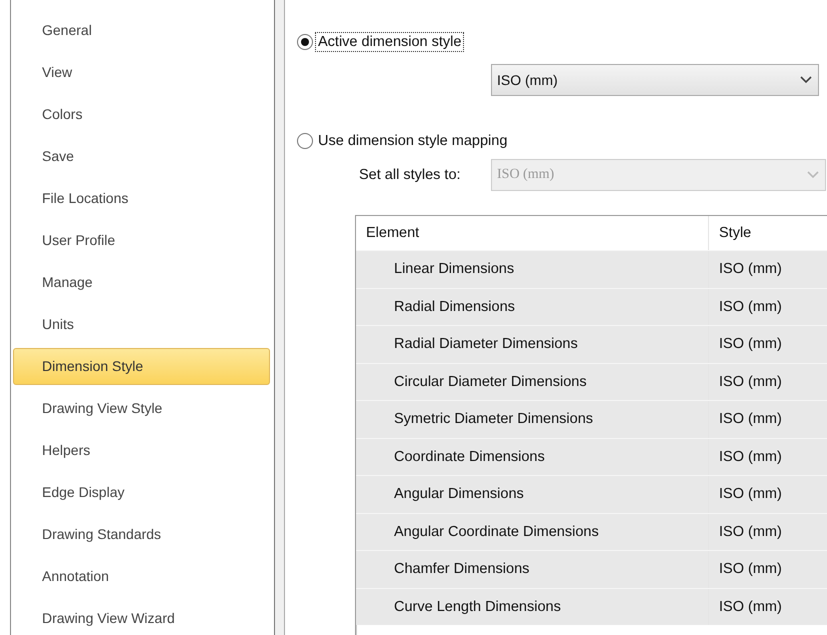 The width and height of the screenshot is (827, 635). I want to click on sidebar-item: View, so click(141, 72).